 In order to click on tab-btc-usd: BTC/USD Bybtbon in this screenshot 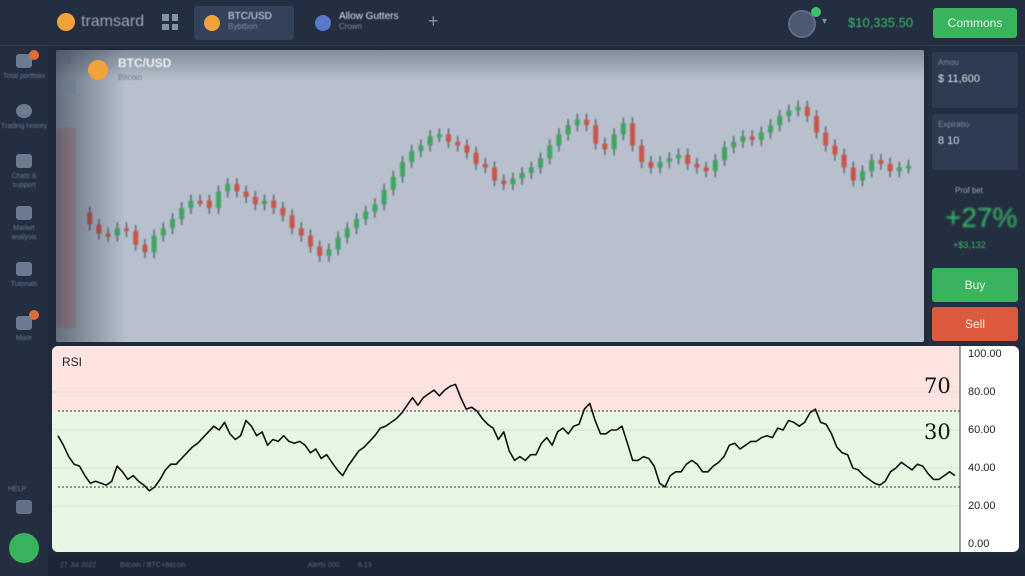, I will do `click(244, 23)`.